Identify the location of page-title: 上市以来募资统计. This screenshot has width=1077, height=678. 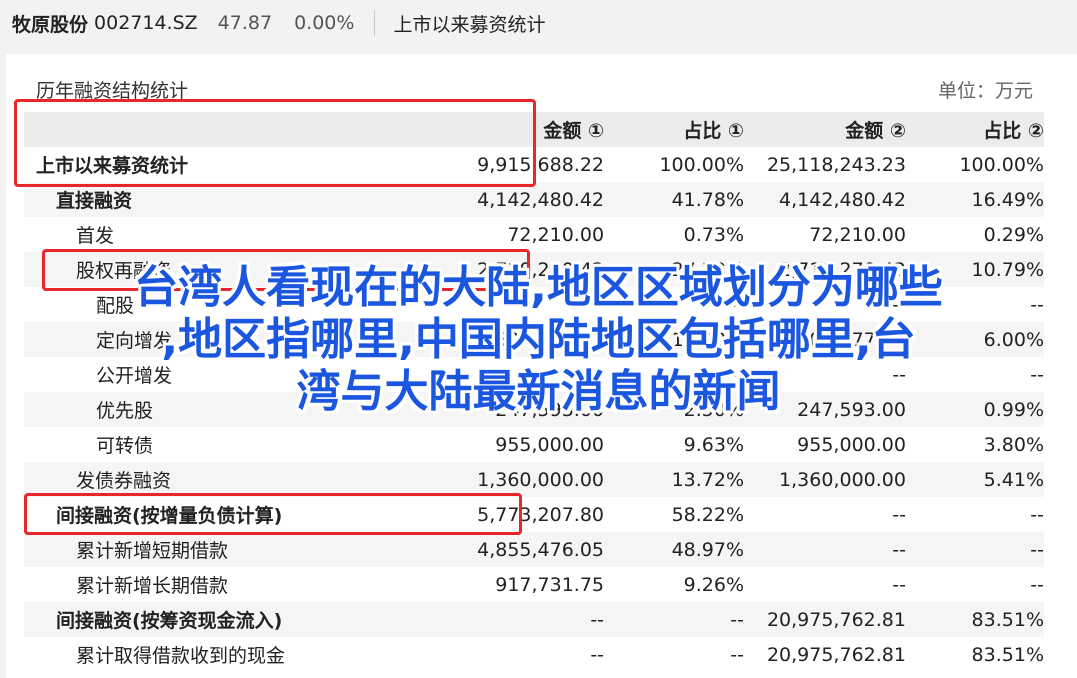
(469, 24).